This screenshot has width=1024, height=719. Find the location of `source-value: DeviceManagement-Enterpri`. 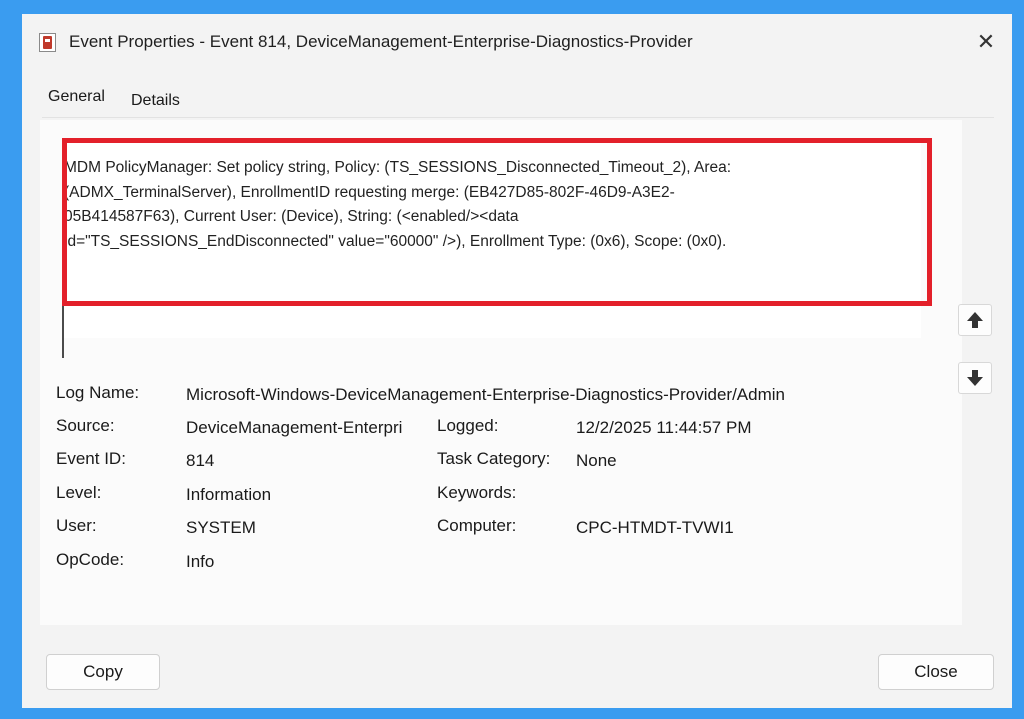

source-value: DeviceManagement-Enterpri is located at coordinates (294, 427).